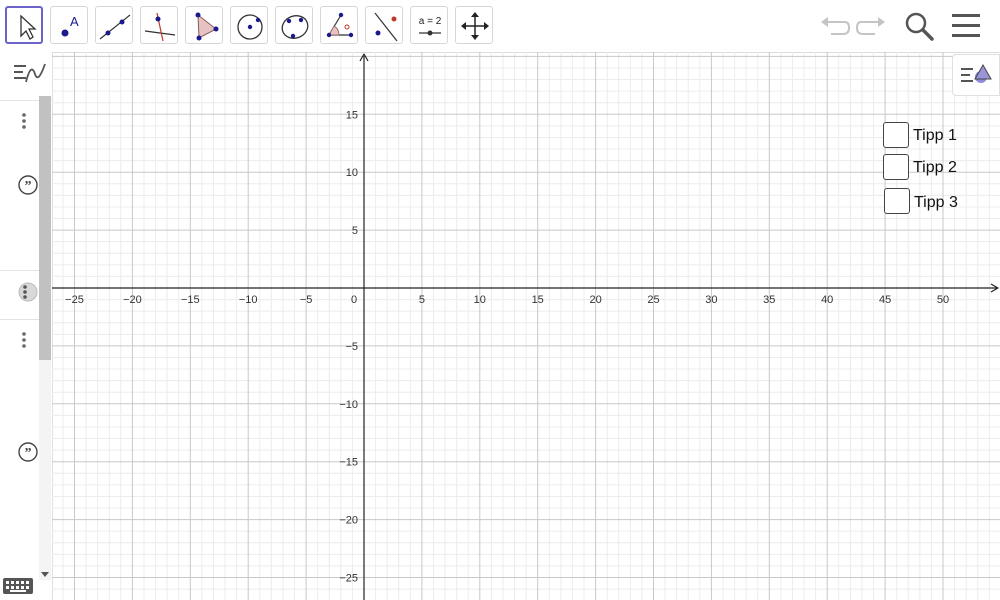 This screenshot has width=1000, height=600. What do you see at coordinates (538, 300) in the screenshot?
I see `x-tick-label: 15` at bounding box center [538, 300].